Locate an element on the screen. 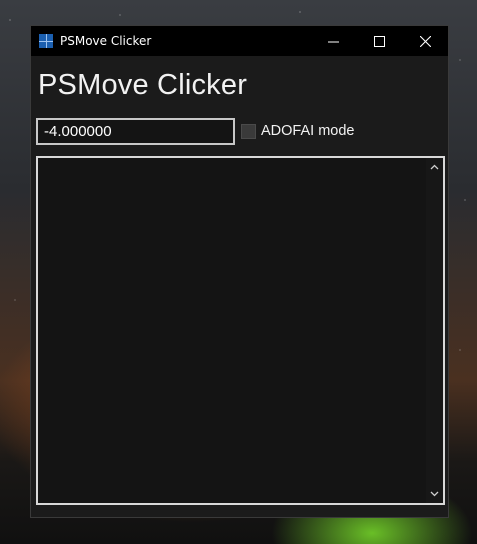  offset-input is located at coordinates (135, 131).